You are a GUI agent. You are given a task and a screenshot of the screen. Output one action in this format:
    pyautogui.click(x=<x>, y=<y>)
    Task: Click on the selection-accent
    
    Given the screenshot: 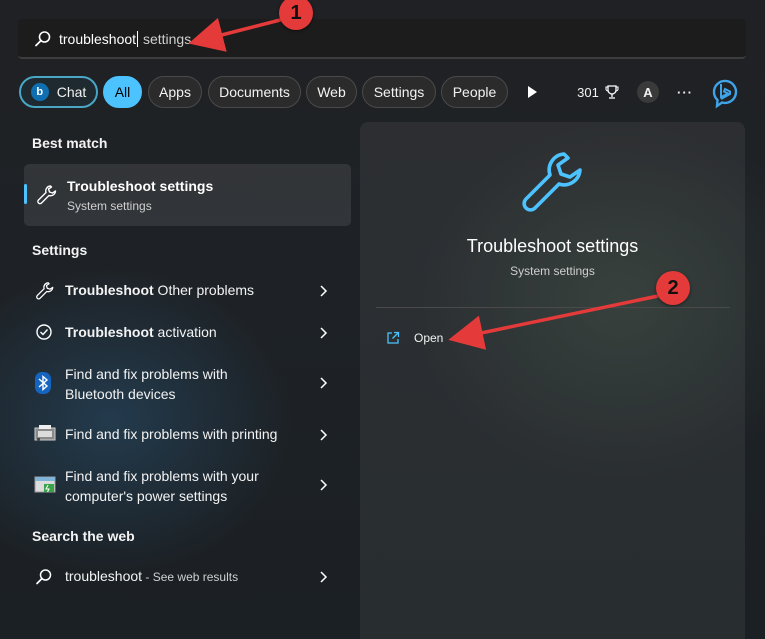 What is the action you would take?
    pyautogui.click(x=25, y=194)
    